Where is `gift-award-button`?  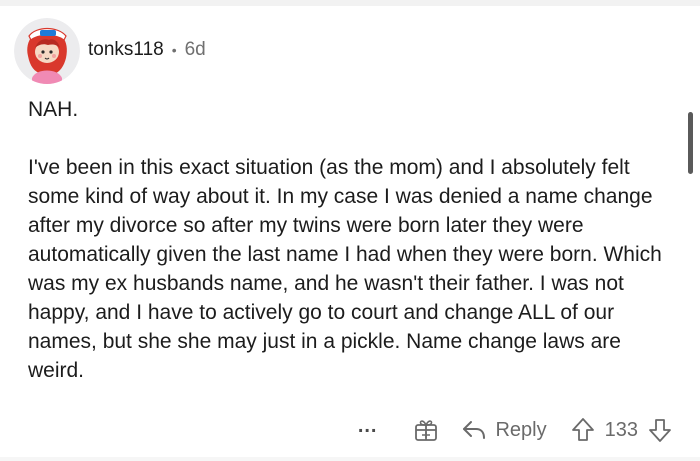 gift-award-button is located at coordinates (426, 430).